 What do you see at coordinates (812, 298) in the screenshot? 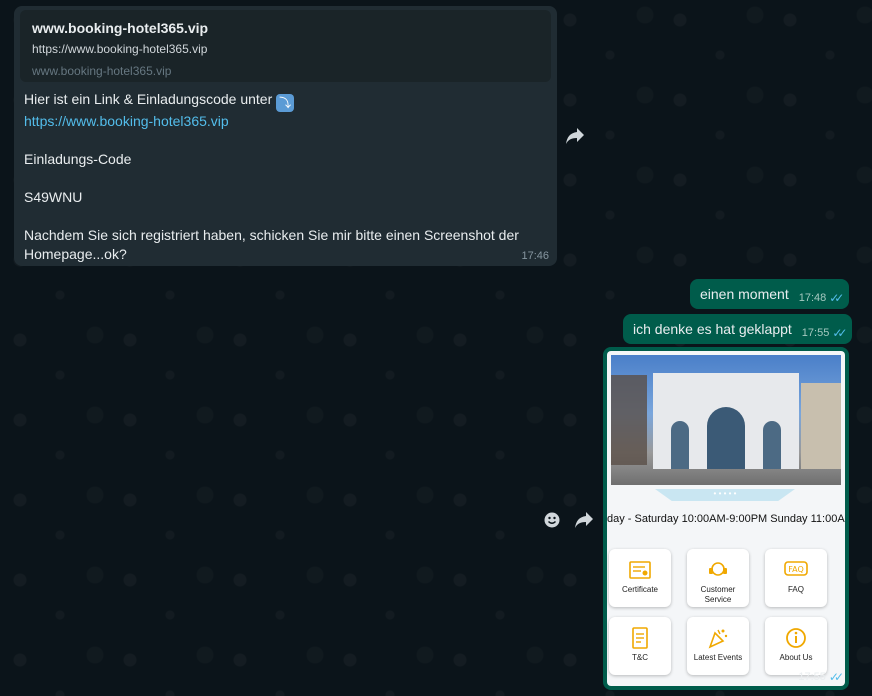
I see `outgoing-message-time: 17:48` at bounding box center [812, 298].